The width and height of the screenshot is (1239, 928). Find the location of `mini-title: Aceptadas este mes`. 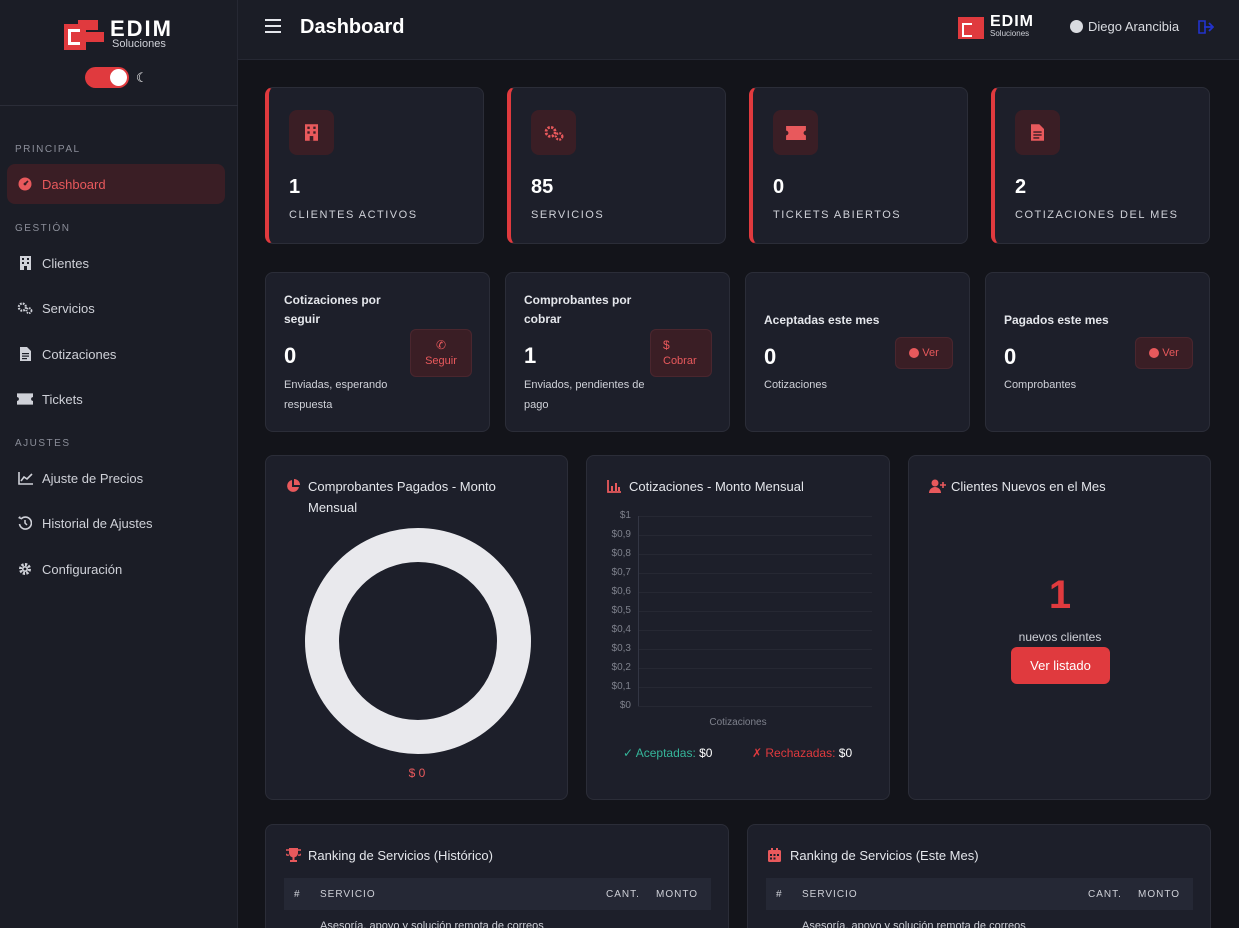

mini-title: Aceptadas este mes is located at coordinates (822, 320).